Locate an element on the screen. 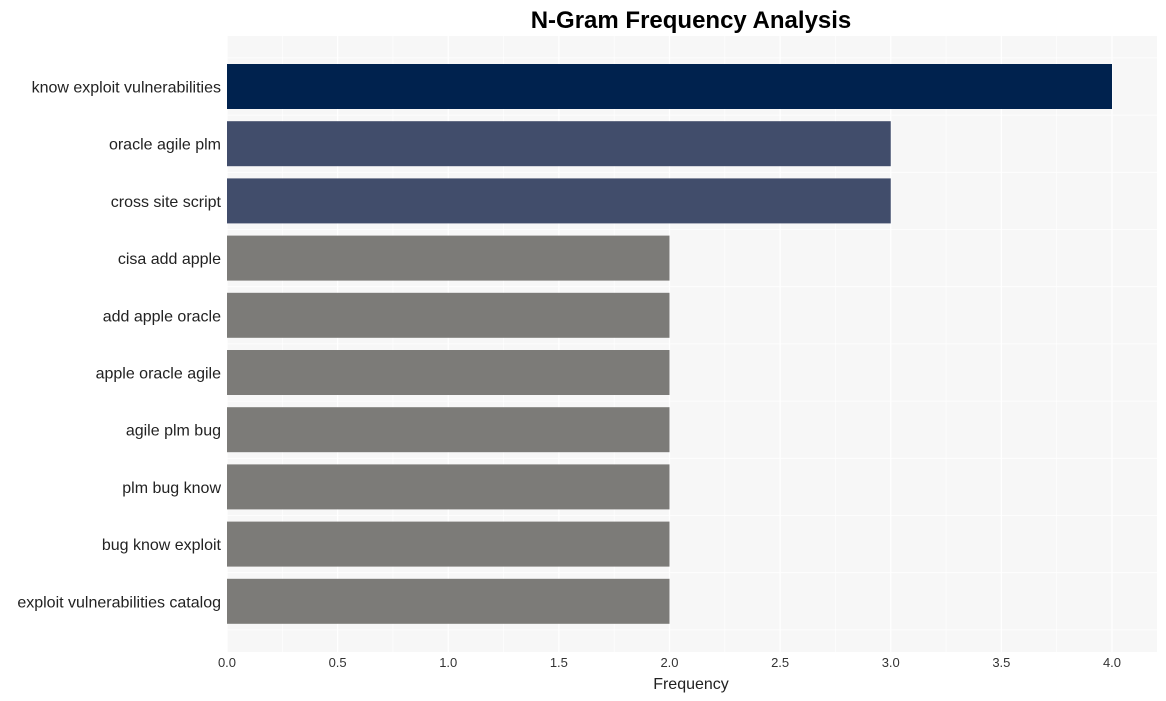  x-tick-label: 0.0 is located at coordinates (227, 662).